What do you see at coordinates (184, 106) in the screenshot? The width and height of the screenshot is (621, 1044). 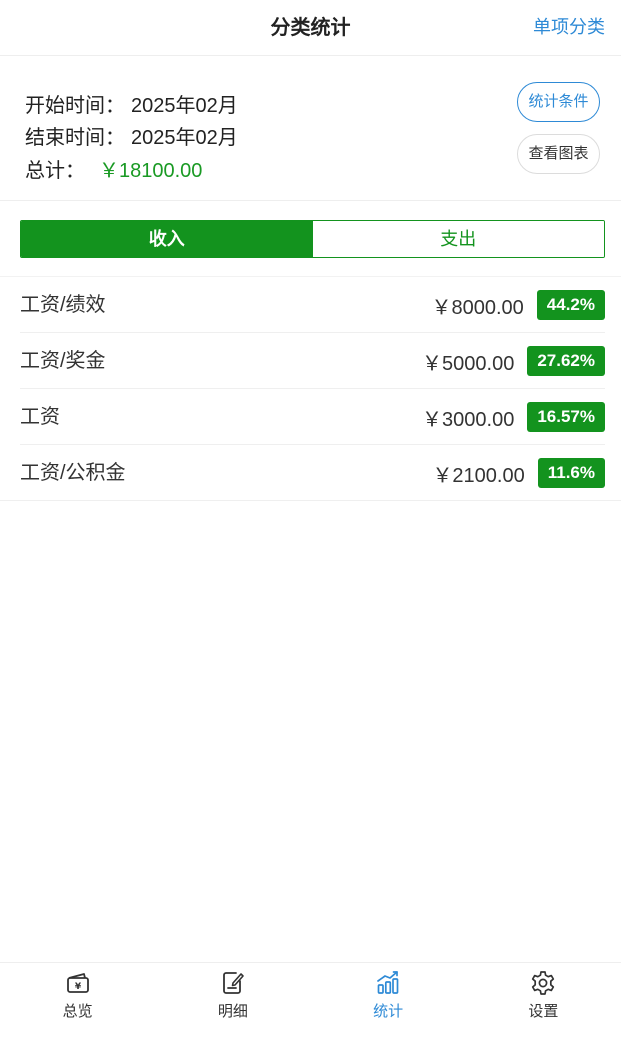 I see `start-time-value: 2025年02月` at bounding box center [184, 106].